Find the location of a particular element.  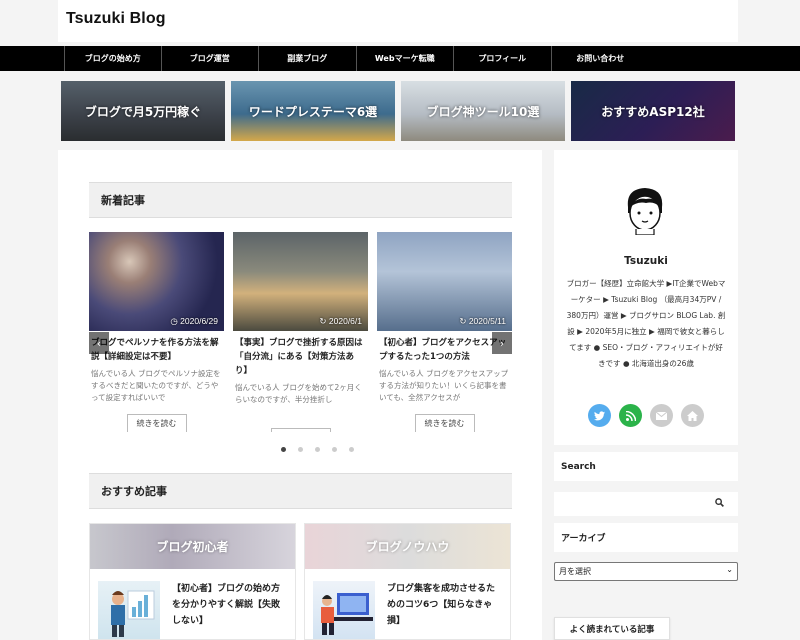

clock-icon: ◷ is located at coordinates (175, 321).